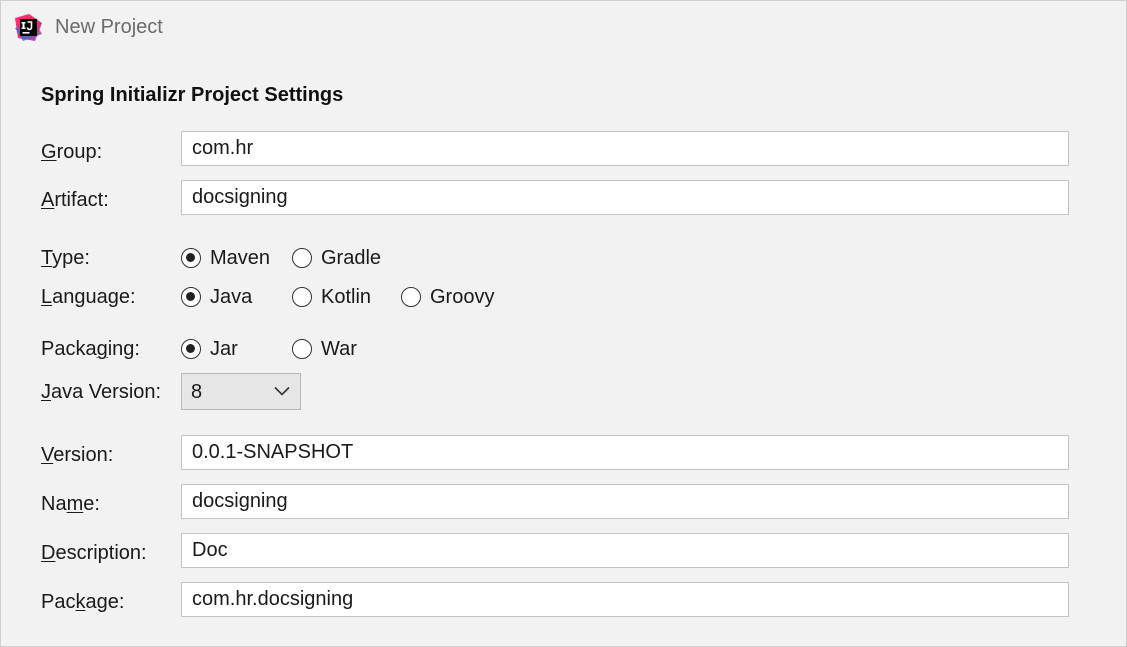 The height and width of the screenshot is (647, 1127). Describe the element at coordinates (79, 152) in the screenshot. I see `group-label-text: roup:` at that location.